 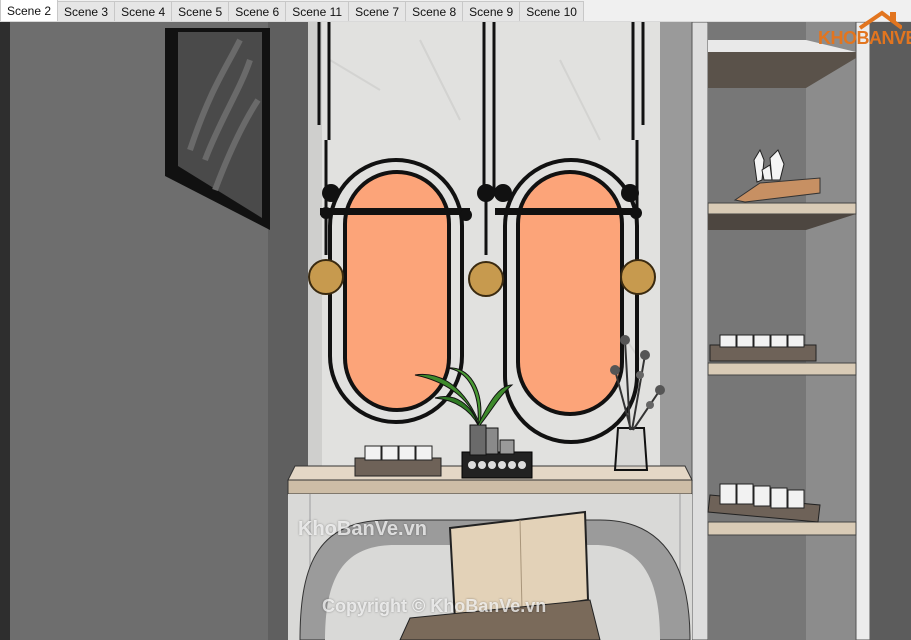 What do you see at coordinates (676, 252) in the screenshot?
I see `niche-side-wall` at bounding box center [676, 252].